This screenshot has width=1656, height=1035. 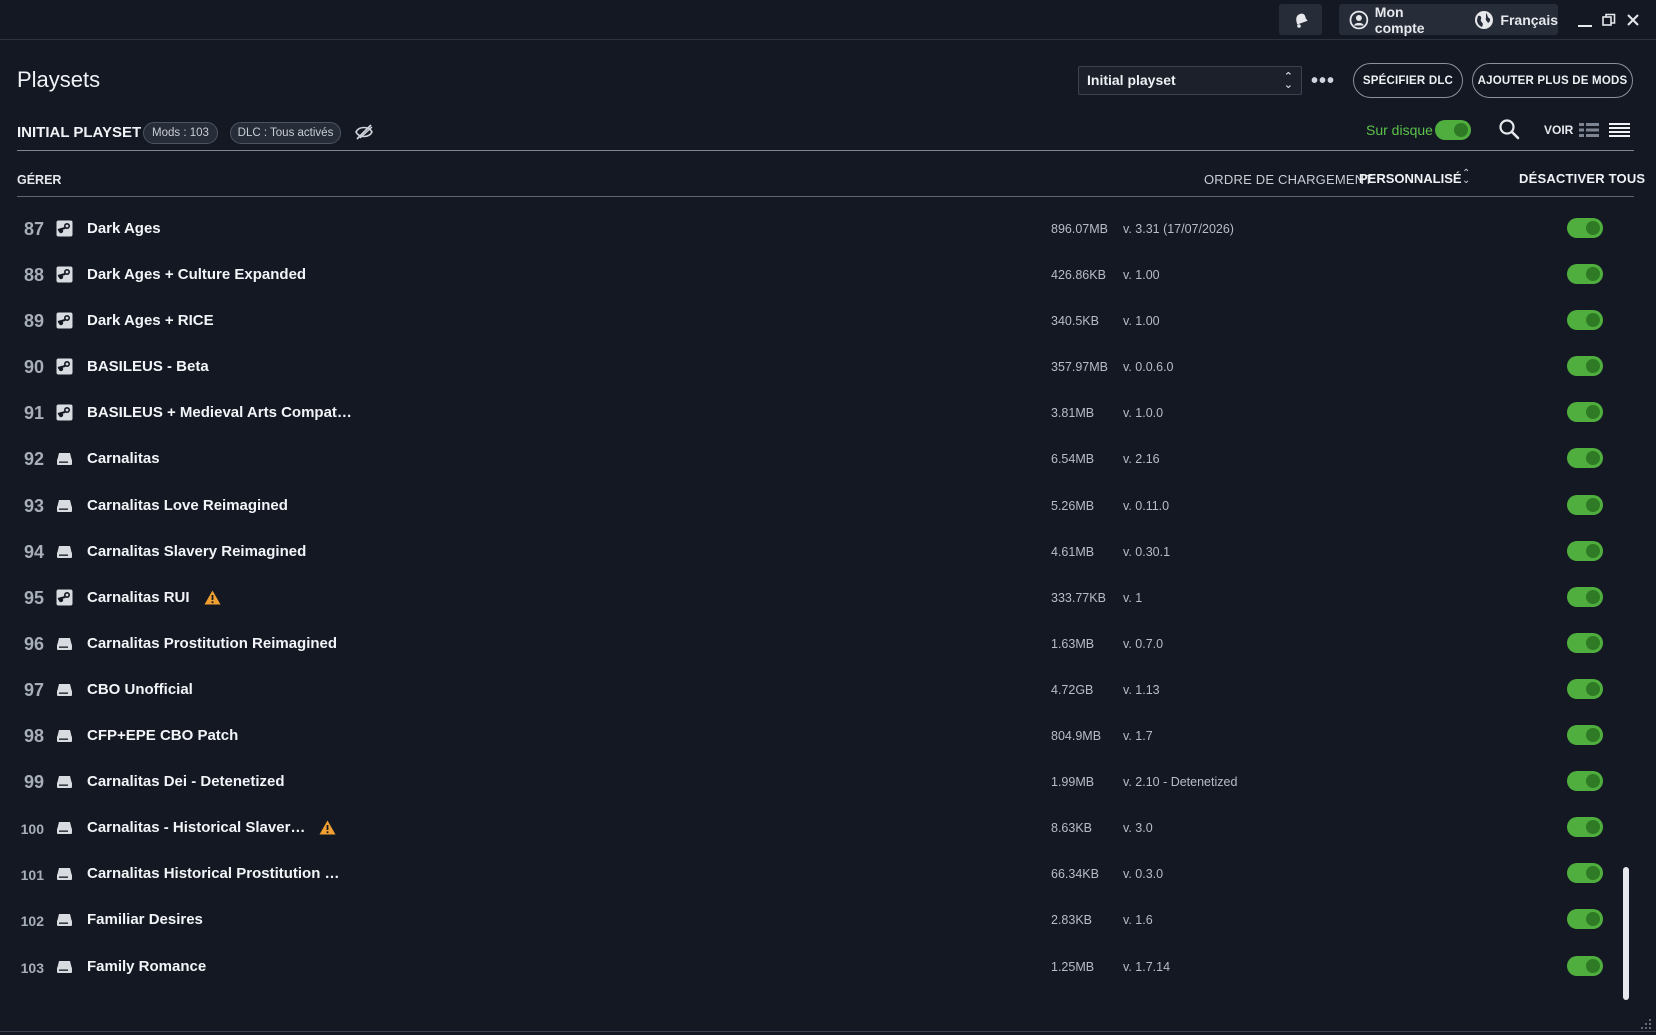 I want to click on grid-view-icon, so click(x=1589, y=130).